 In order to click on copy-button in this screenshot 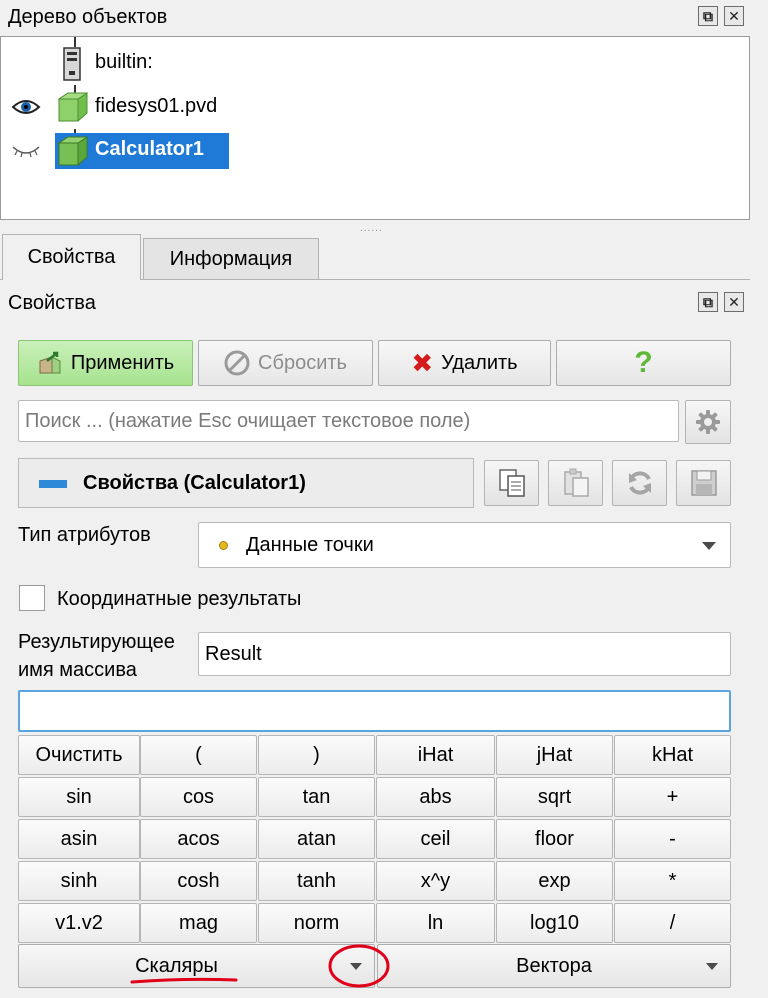, I will do `click(511, 483)`.